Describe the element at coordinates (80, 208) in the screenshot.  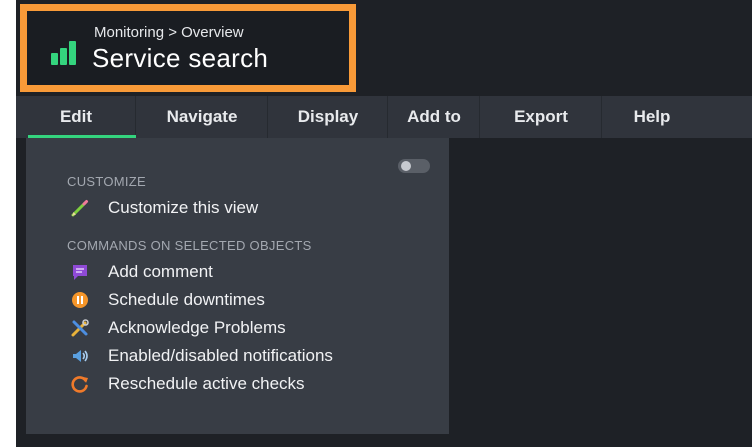
I see `pencil-icon` at that location.